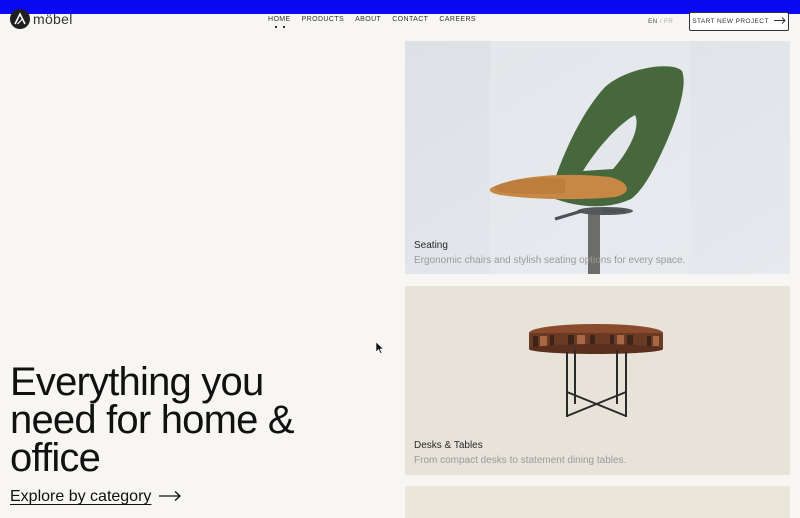  Describe the element at coordinates (668, 21) in the screenshot. I see `lang-fr: FR` at that location.